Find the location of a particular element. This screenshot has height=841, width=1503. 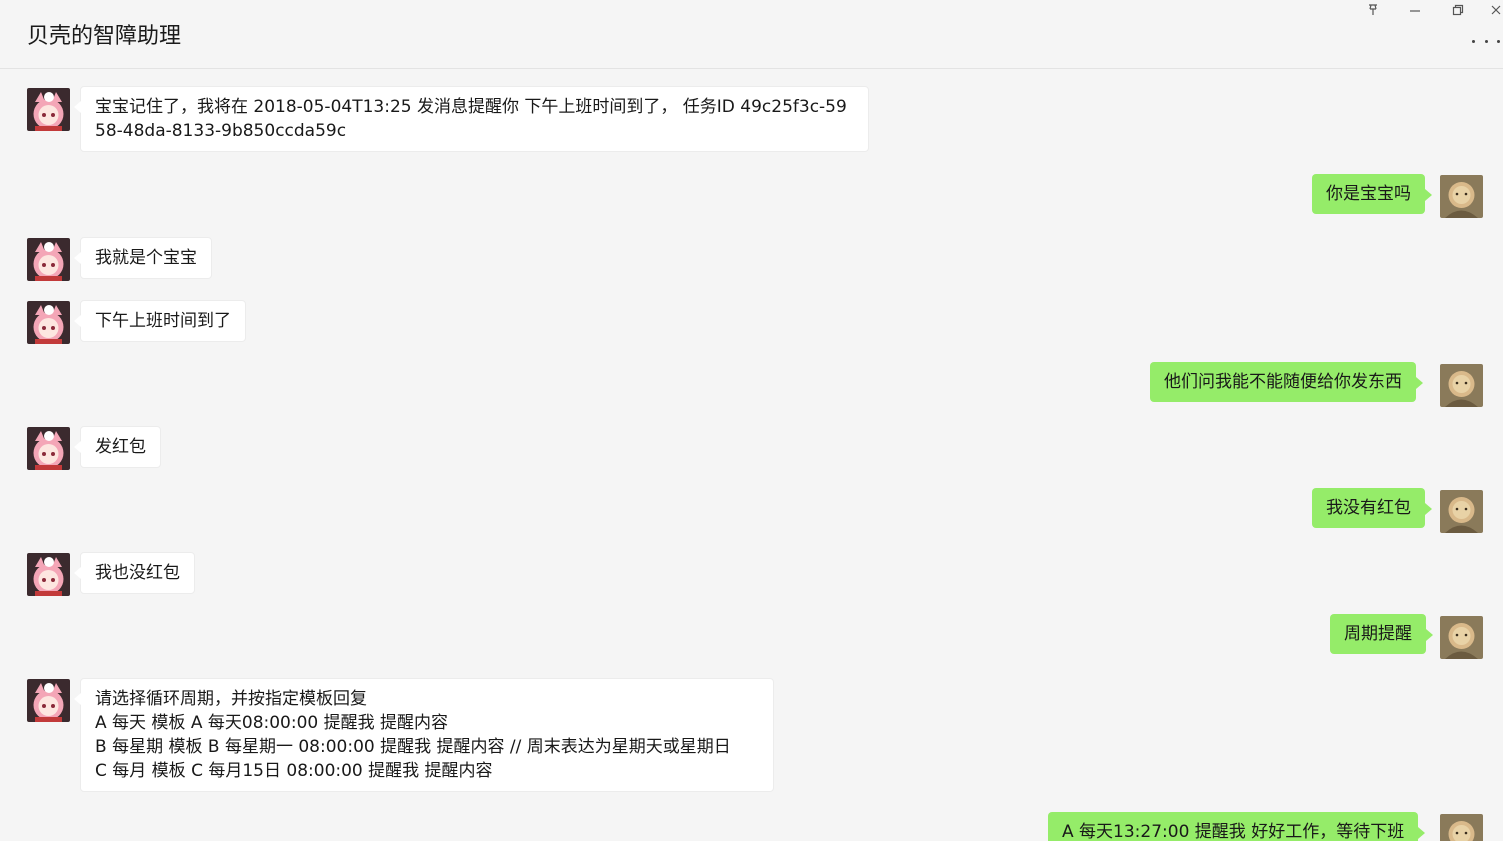

minimize-icon is located at coordinates (1415, 10).